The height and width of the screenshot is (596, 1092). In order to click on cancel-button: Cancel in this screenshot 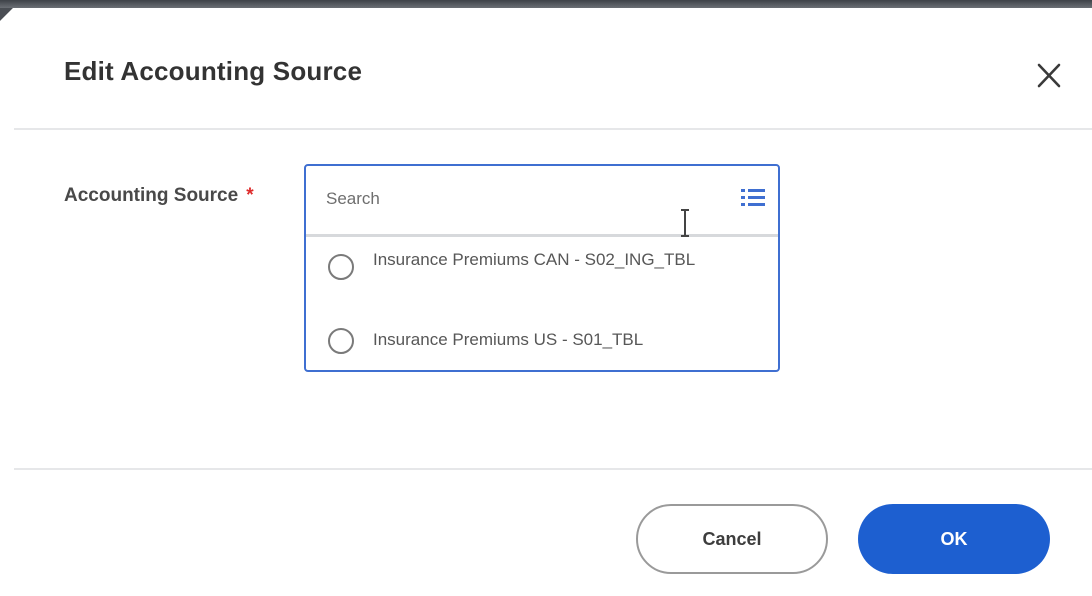, I will do `click(732, 539)`.